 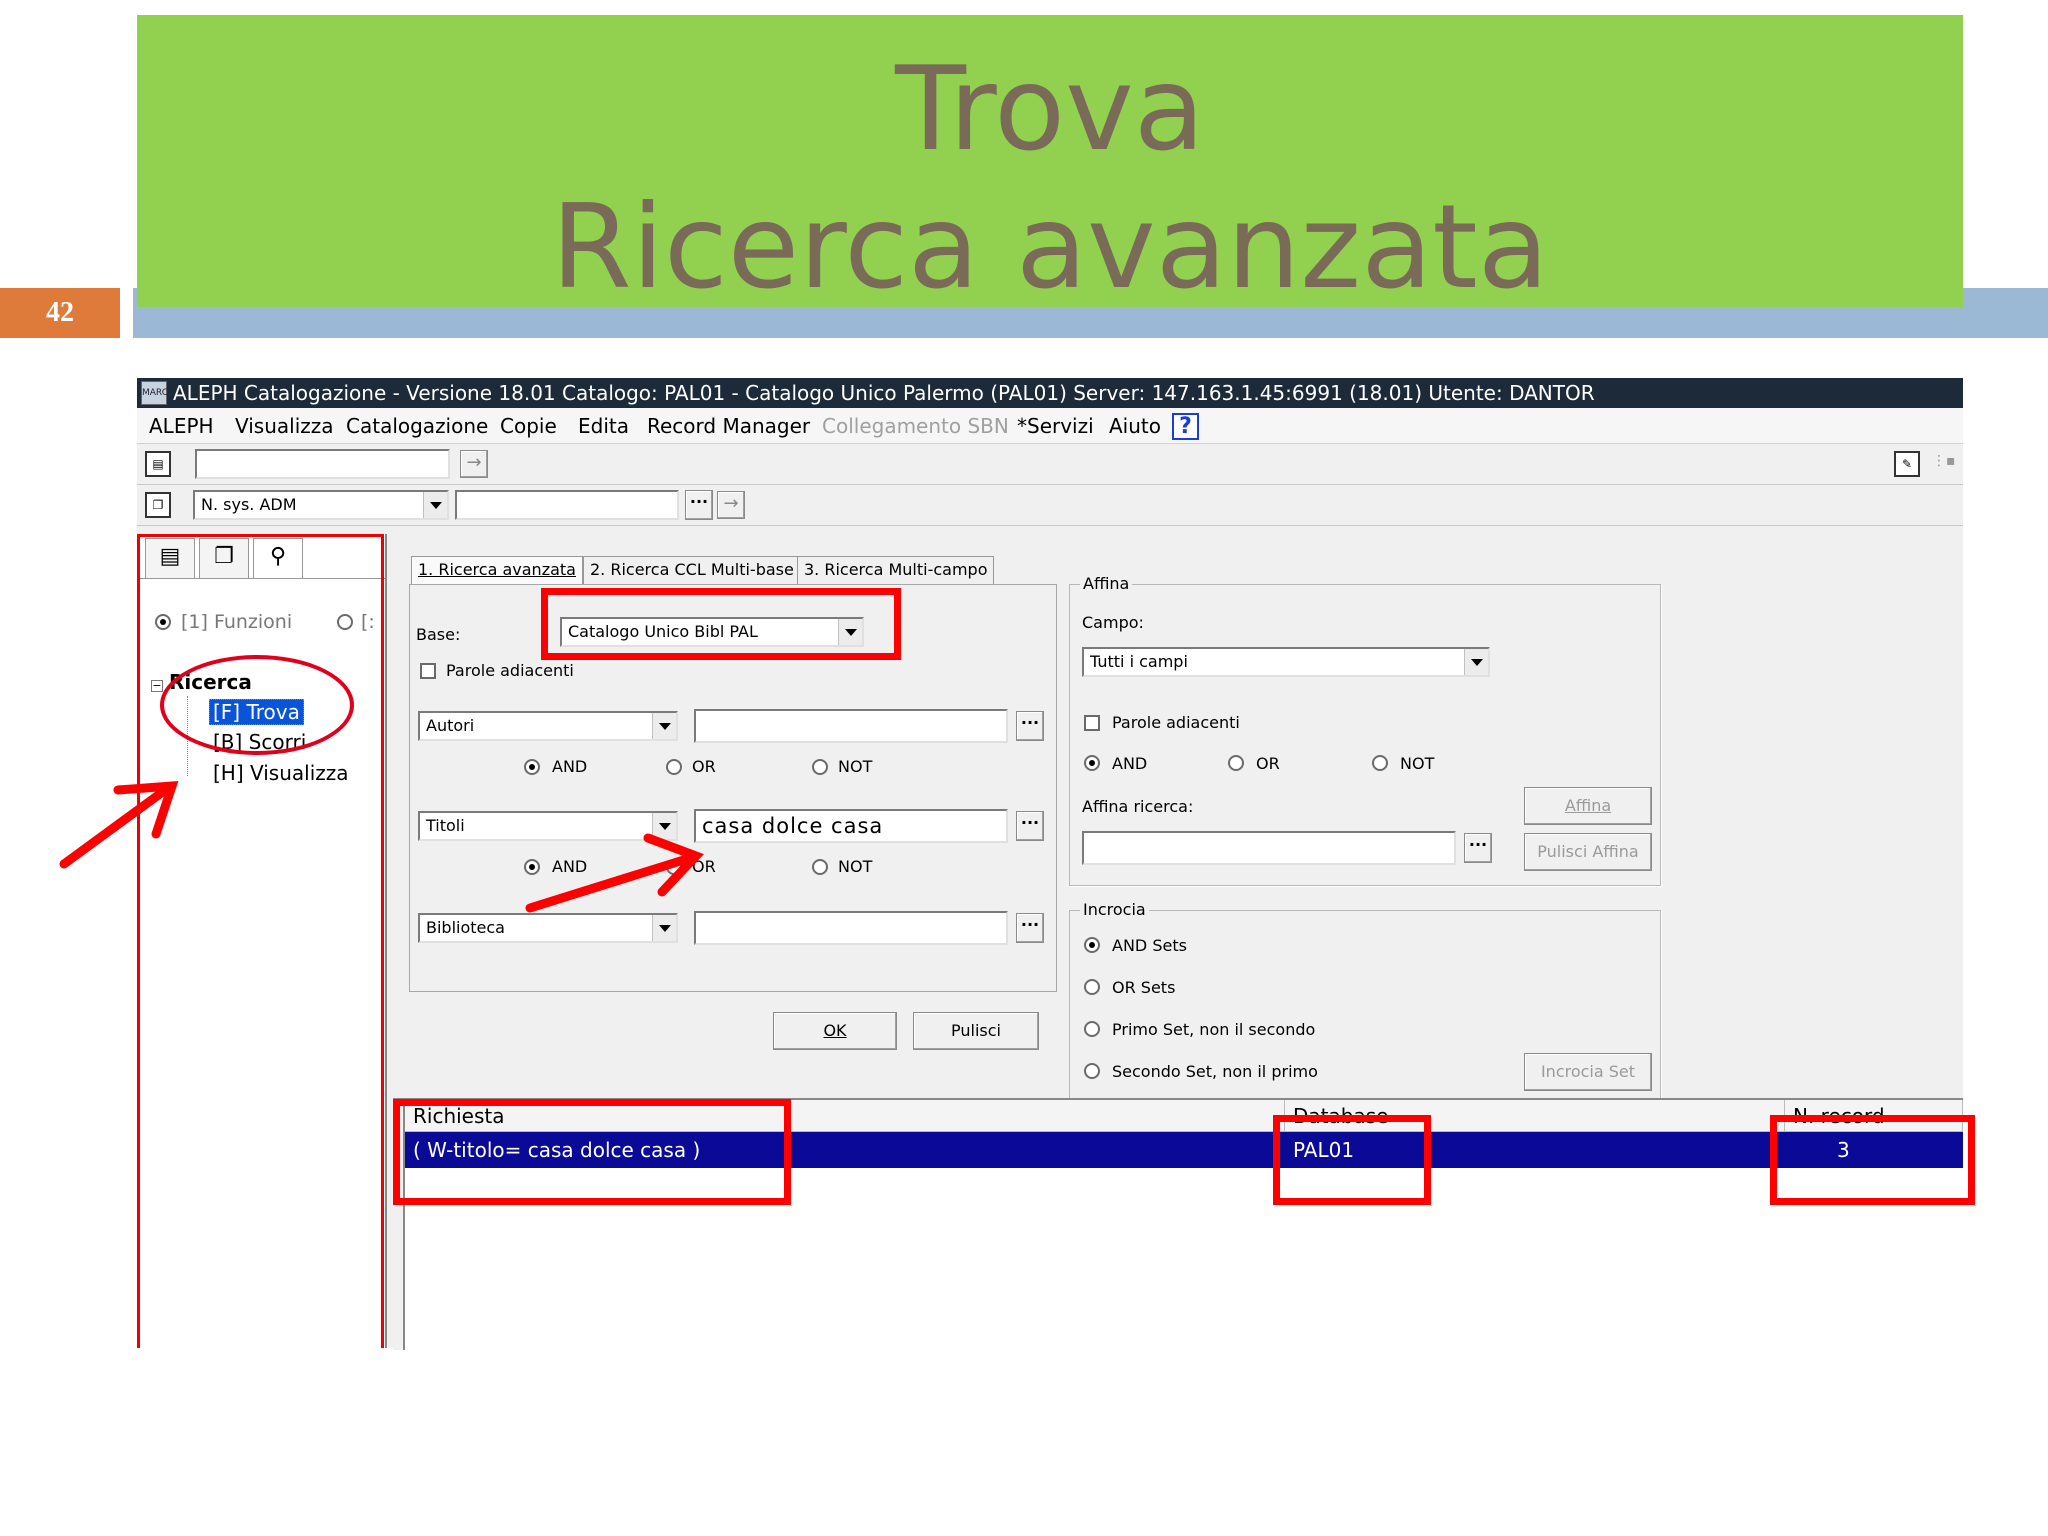 I want to click on annotation-arrows, so click(x=381, y=847).